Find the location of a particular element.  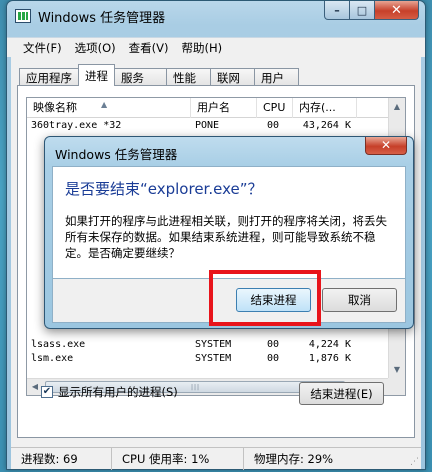

column-cpu: CPU is located at coordinates (275, 108).